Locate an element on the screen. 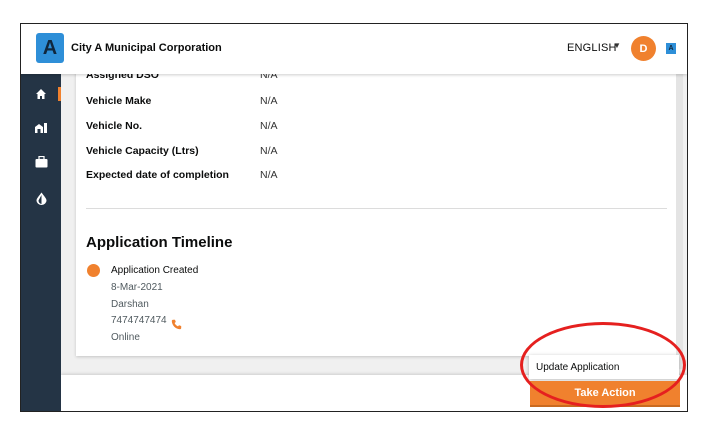 Image resolution: width=704 pixels, height=434 pixels. detail-label: Vehicle Make is located at coordinates (119, 101).